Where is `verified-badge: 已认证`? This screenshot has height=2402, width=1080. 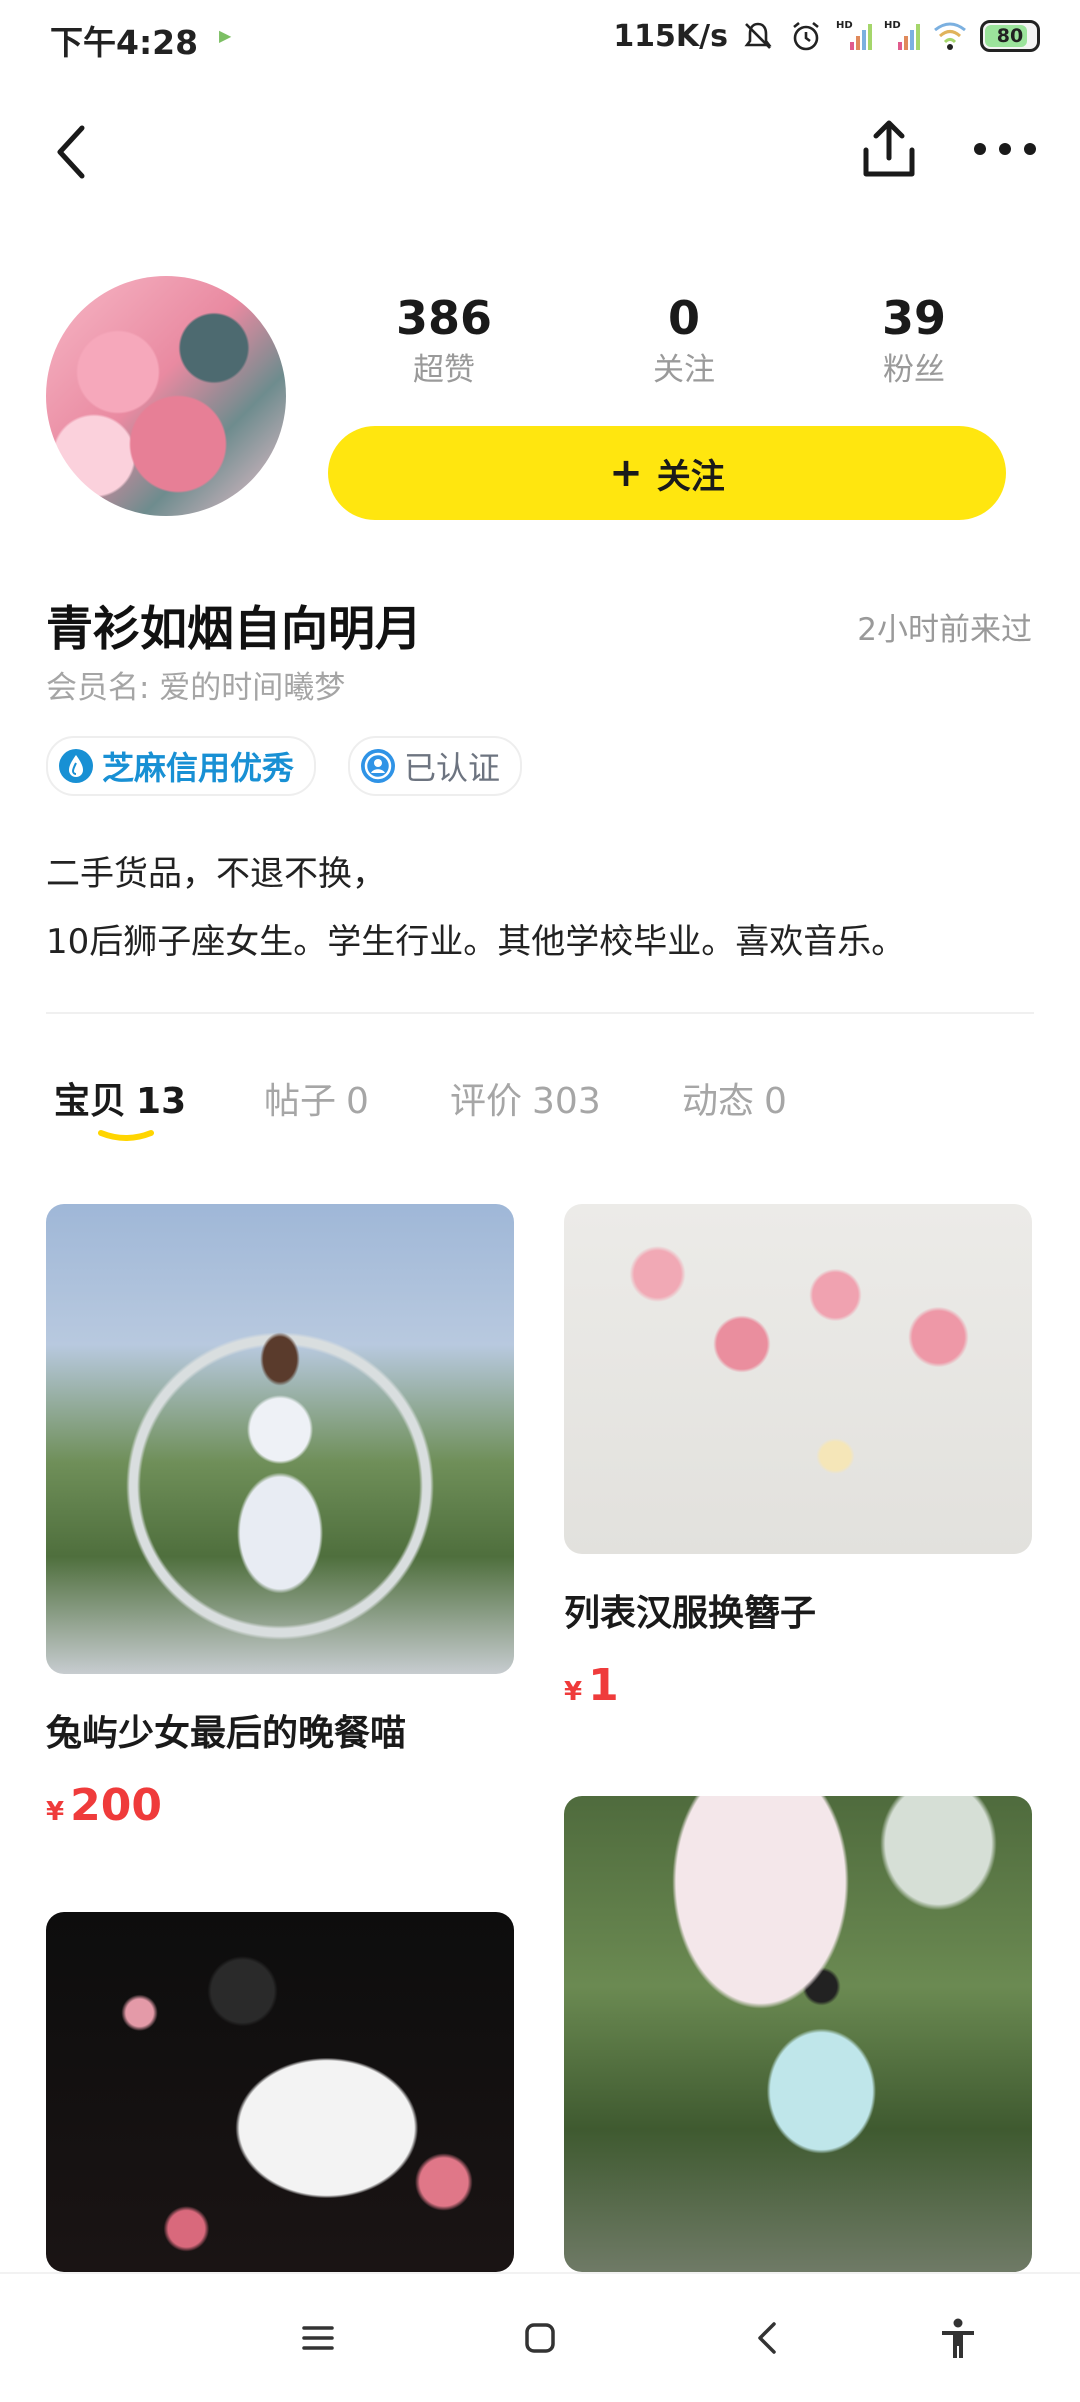
verified-badge: 已认证 is located at coordinates (435, 766).